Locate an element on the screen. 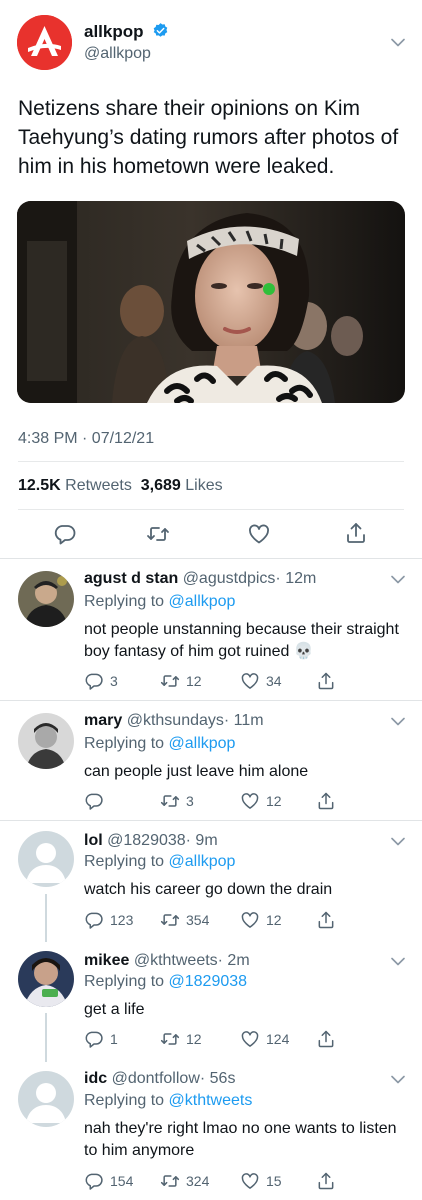  reply-time: · 9m is located at coordinates (202, 840).